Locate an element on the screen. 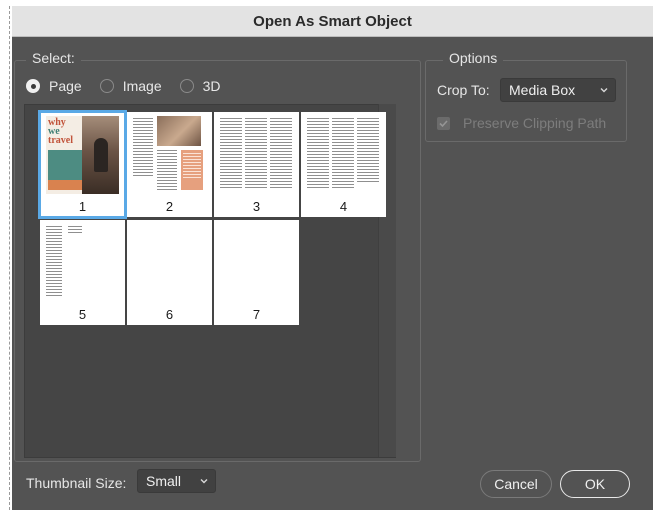  page-number: 4 is located at coordinates (343, 206).